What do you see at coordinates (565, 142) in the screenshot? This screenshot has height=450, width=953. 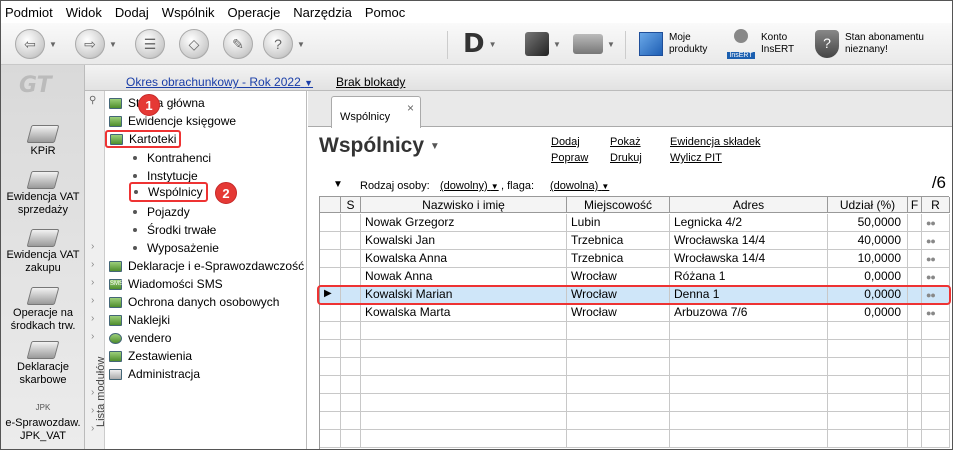 I see `add-link: Dodaj` at bounding box center [565, 142].